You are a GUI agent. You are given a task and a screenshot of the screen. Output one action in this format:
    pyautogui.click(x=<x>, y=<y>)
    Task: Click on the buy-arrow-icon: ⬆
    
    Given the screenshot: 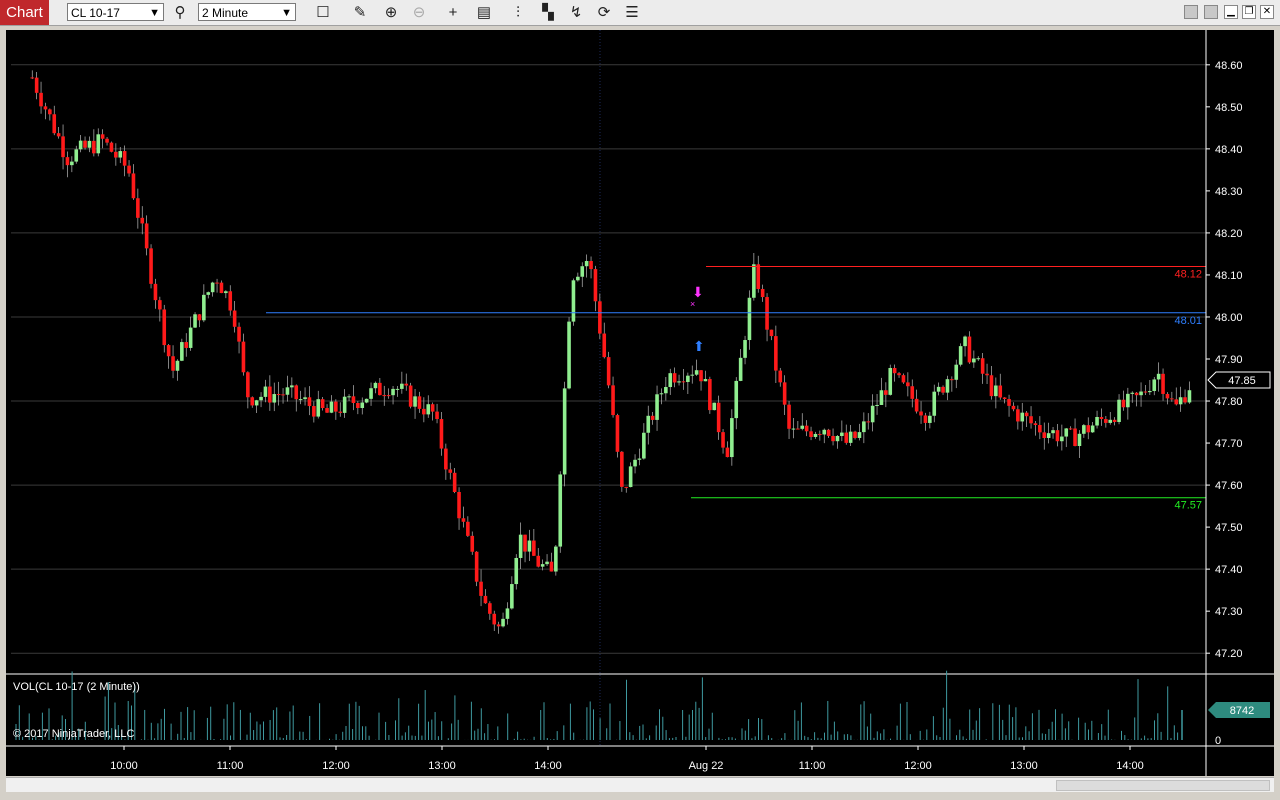 What is the action you would take?
    pyautogui.click(x=699, y=346)
    